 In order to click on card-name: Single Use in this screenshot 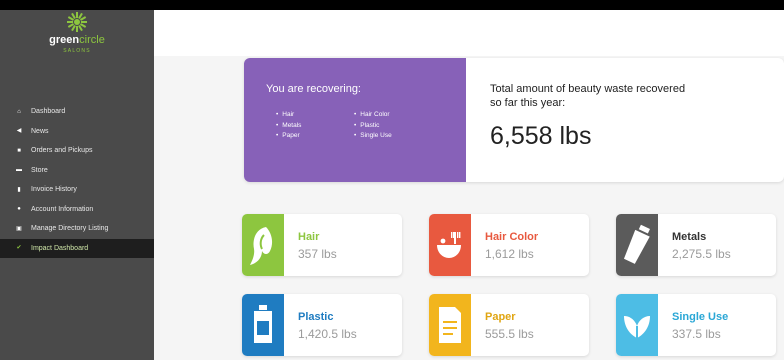, I will do `click(700, 317)`.